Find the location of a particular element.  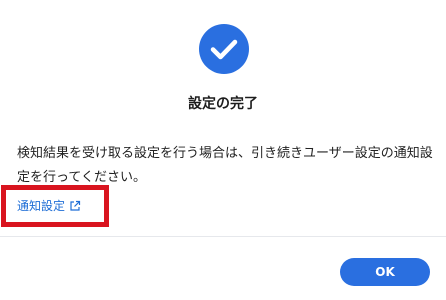

check-circle-icon is located at coordinates (224, 49).